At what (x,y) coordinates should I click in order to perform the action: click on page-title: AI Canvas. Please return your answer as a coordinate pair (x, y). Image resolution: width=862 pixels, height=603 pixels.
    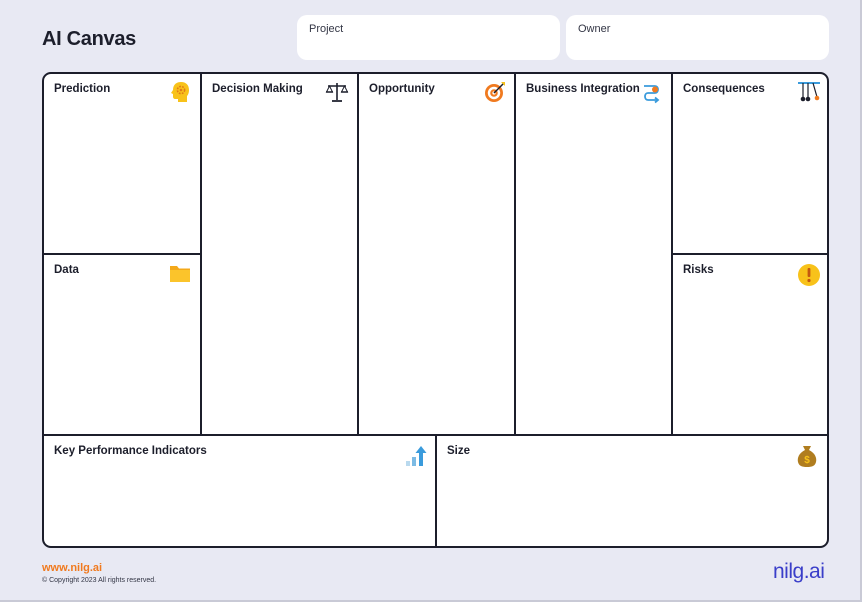
    Looking at the image, I should click on (89, 39).